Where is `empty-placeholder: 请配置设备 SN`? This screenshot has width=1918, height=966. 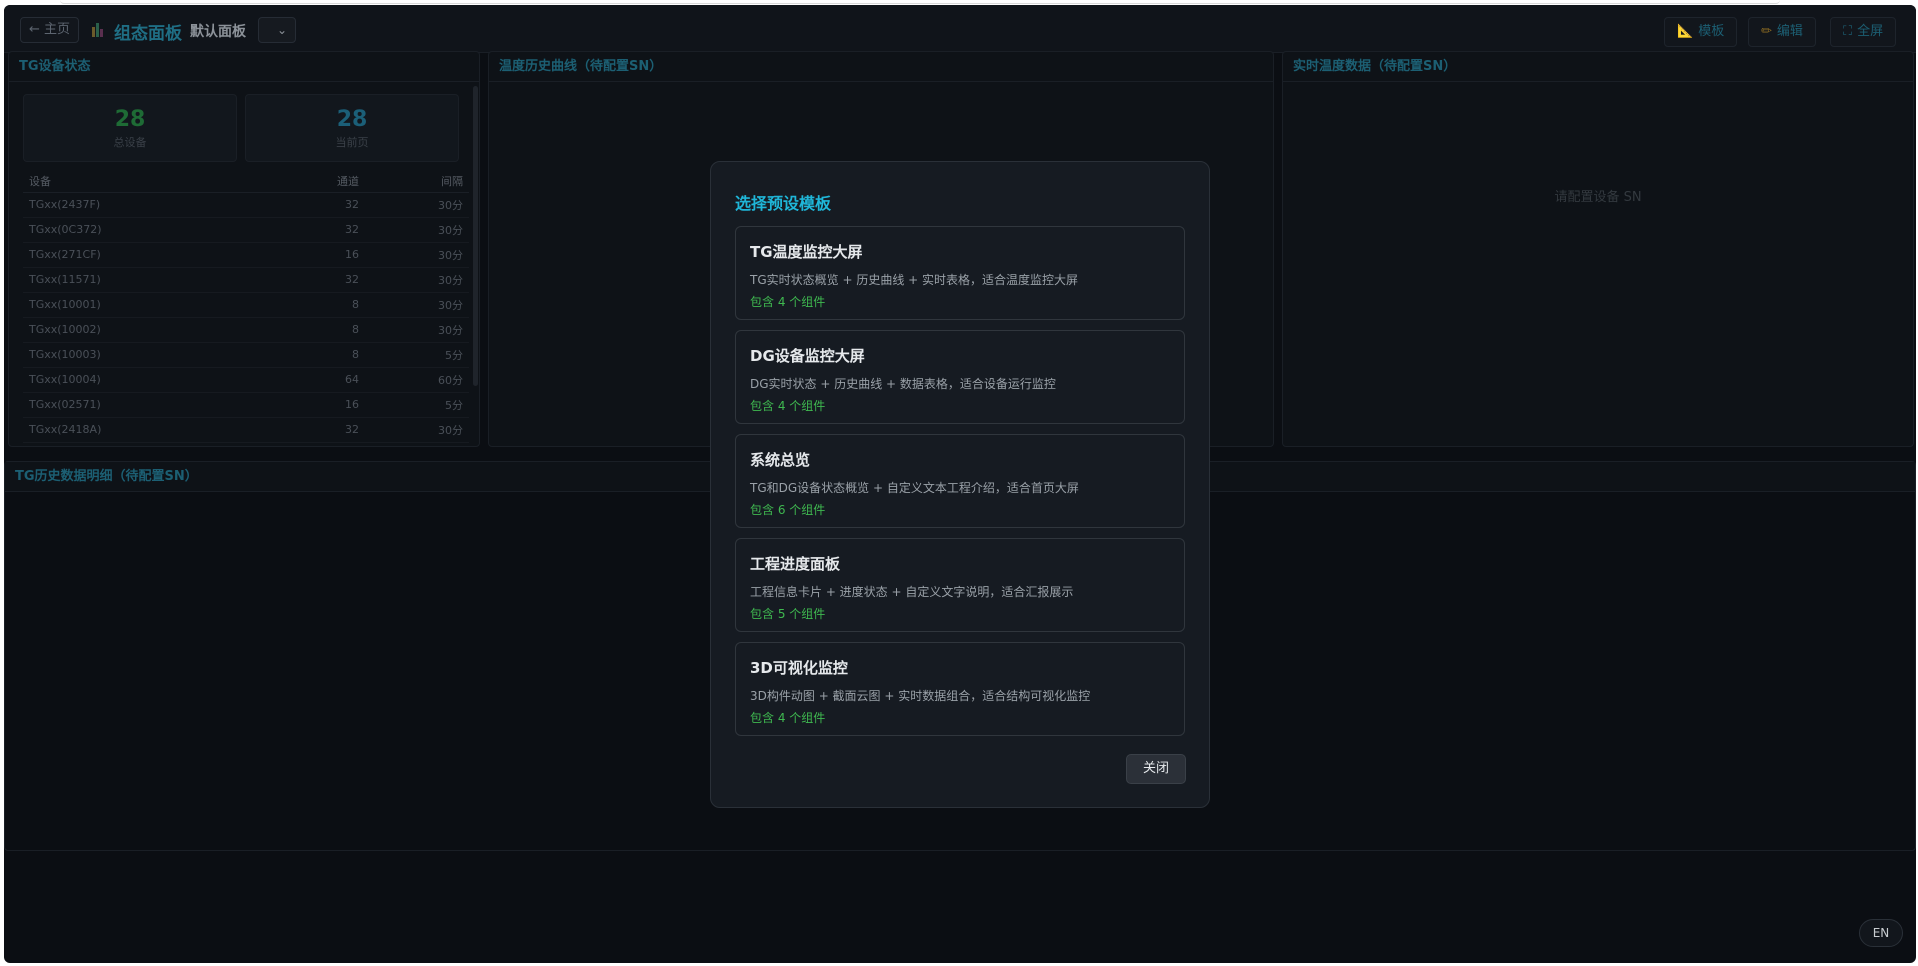 empty-placeholder: 请配置设备 SN is located at coordinates (1598, 197).